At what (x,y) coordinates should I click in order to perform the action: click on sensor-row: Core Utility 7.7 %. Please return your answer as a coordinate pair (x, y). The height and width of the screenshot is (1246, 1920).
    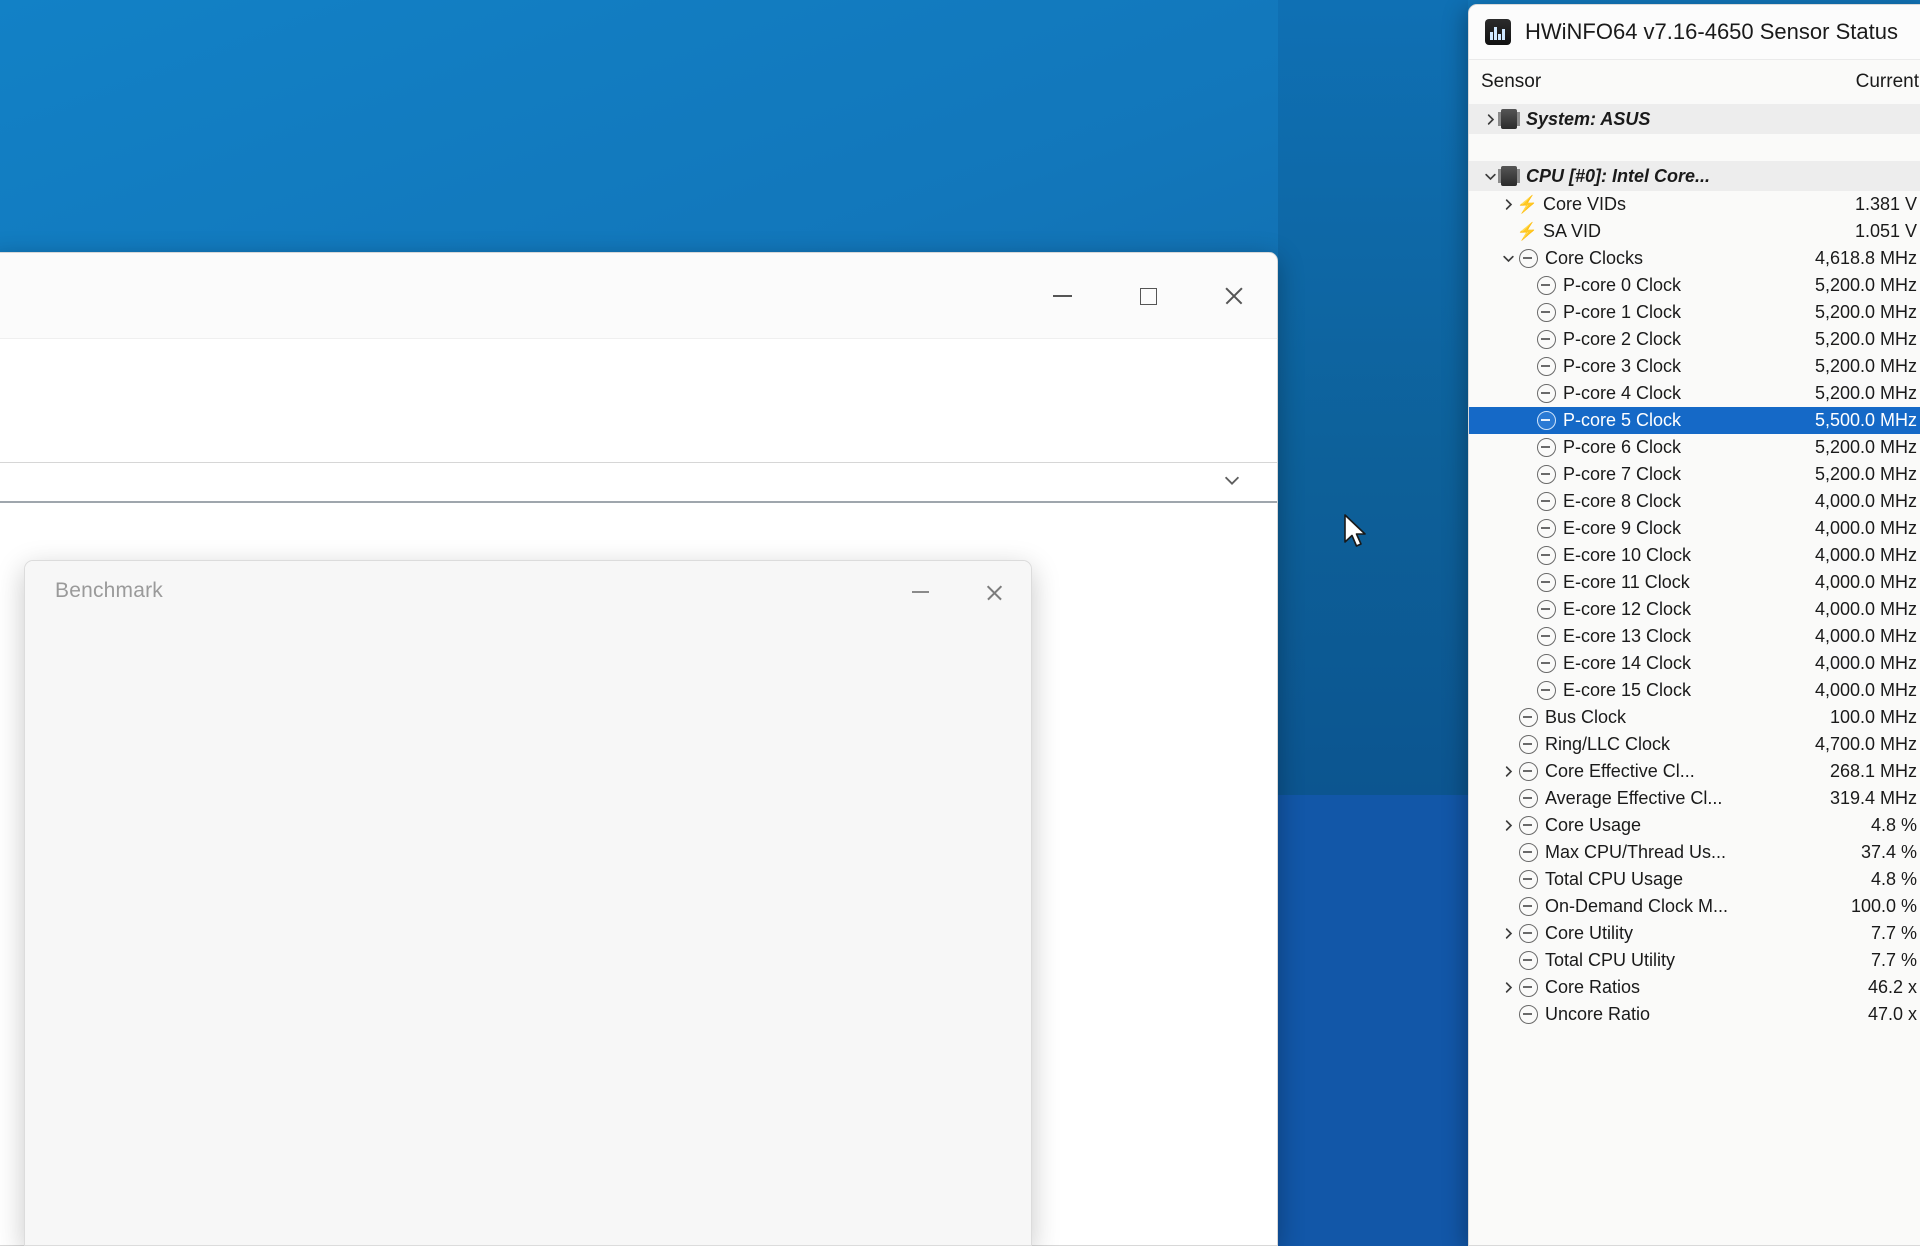
    Looking at the image, I should click on (1694, 933).